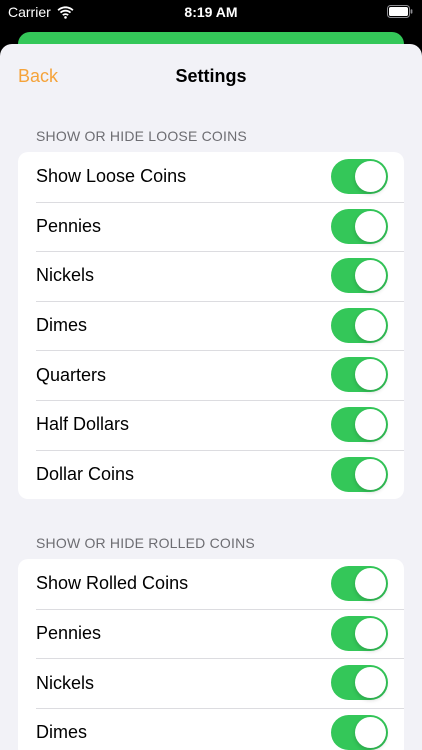  I want to click on row-label: Show Rolled Coins, so click(112, 583).